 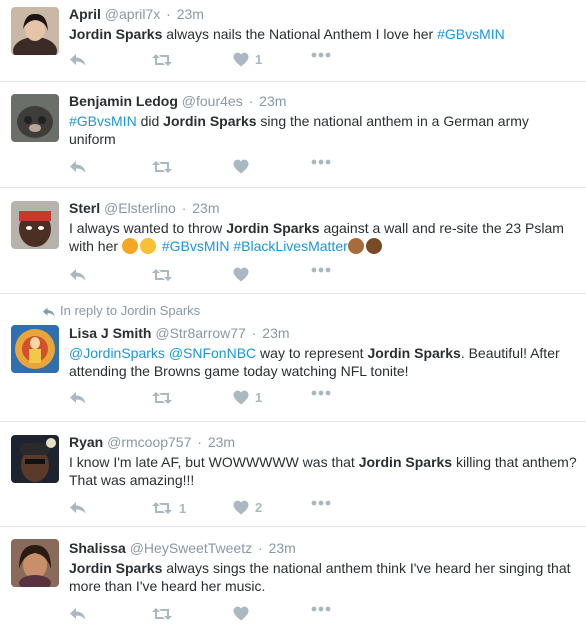 I want to click on tweet-header: Benjamin Ledog @four4es · 23m, so click(x=323, y=101).